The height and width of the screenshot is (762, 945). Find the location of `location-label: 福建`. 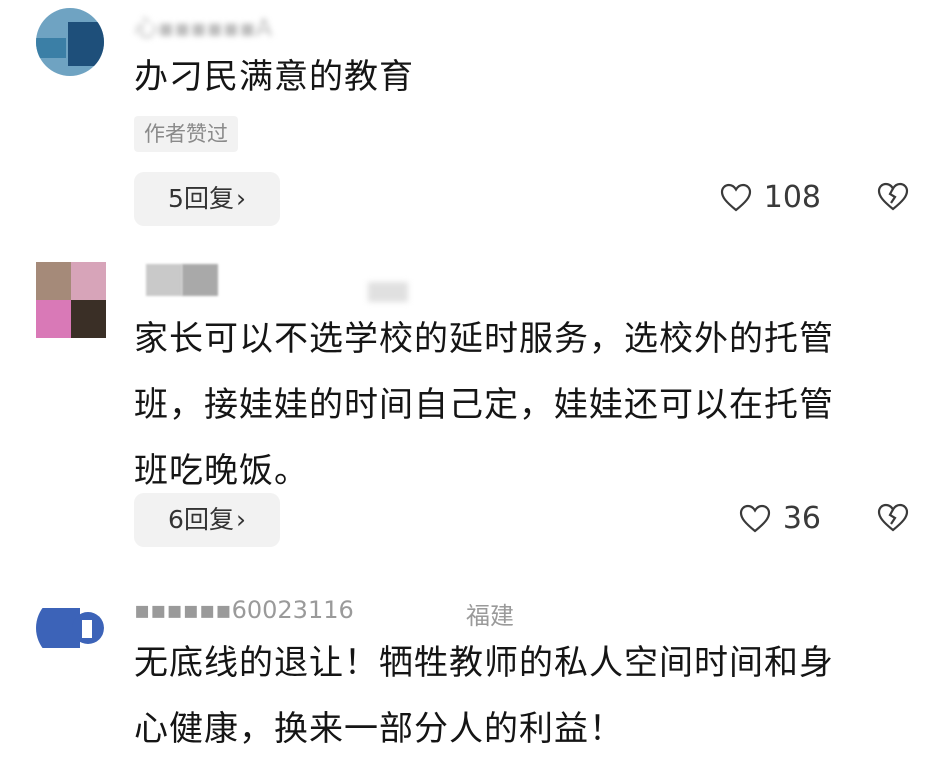

location-label: 福建 is located at coordinates (490, 616).